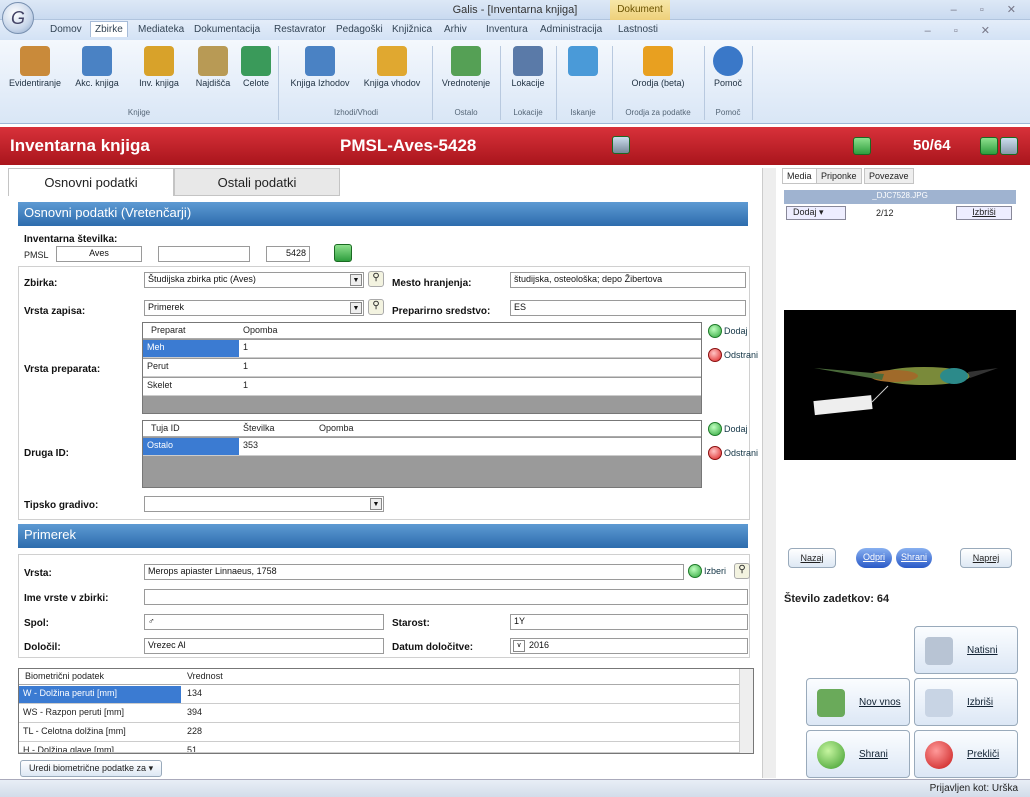  Describe the element at coordinates (264, 504) in the screenshot. I see `tipsko-select: ▼` at that location.